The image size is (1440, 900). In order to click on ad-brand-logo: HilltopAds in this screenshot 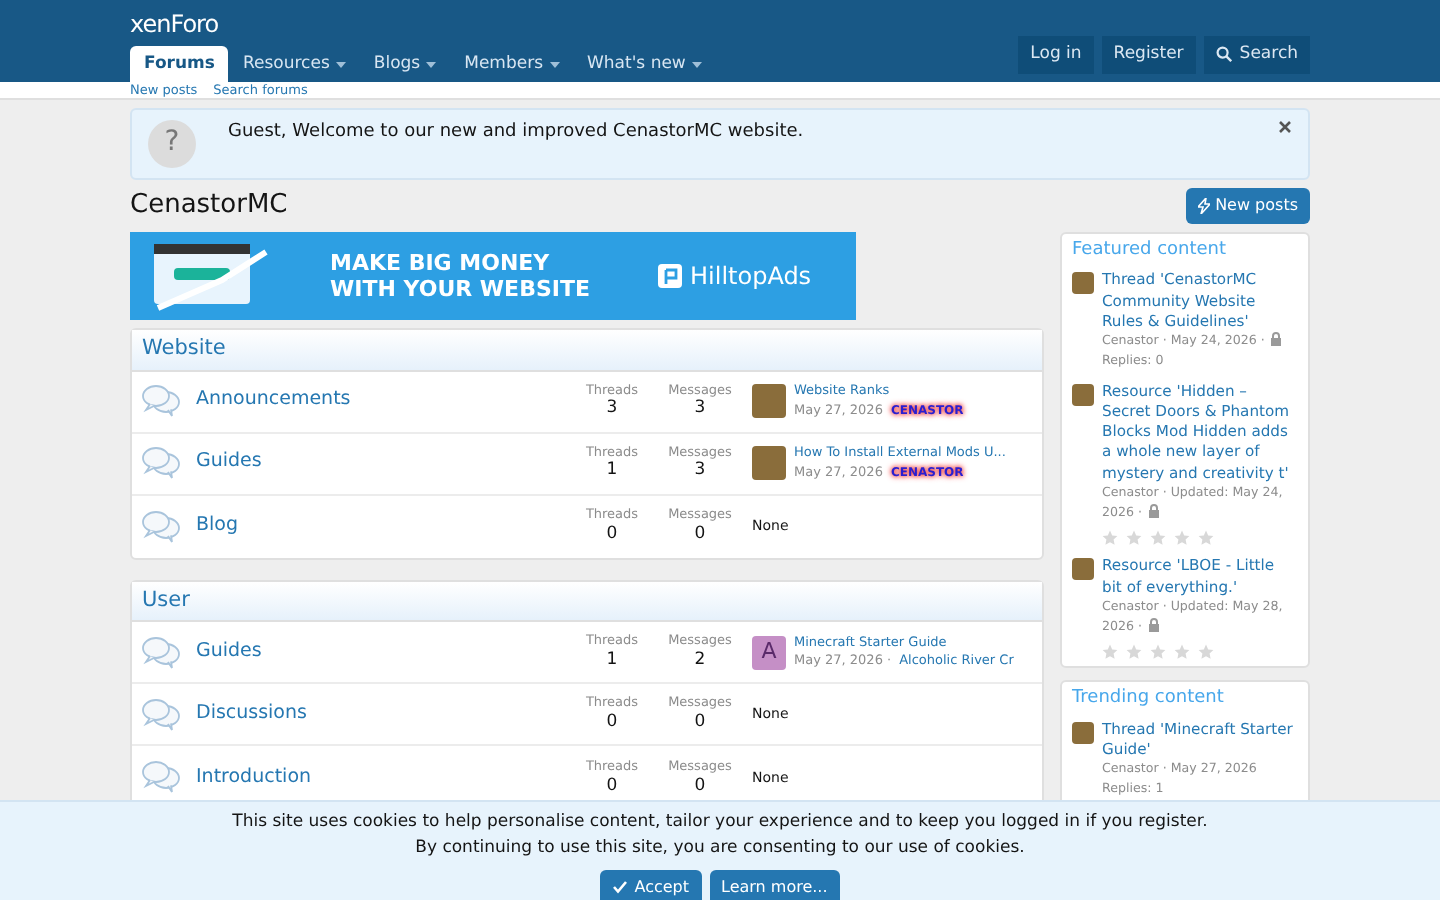, I will do `click(735, 275)`.